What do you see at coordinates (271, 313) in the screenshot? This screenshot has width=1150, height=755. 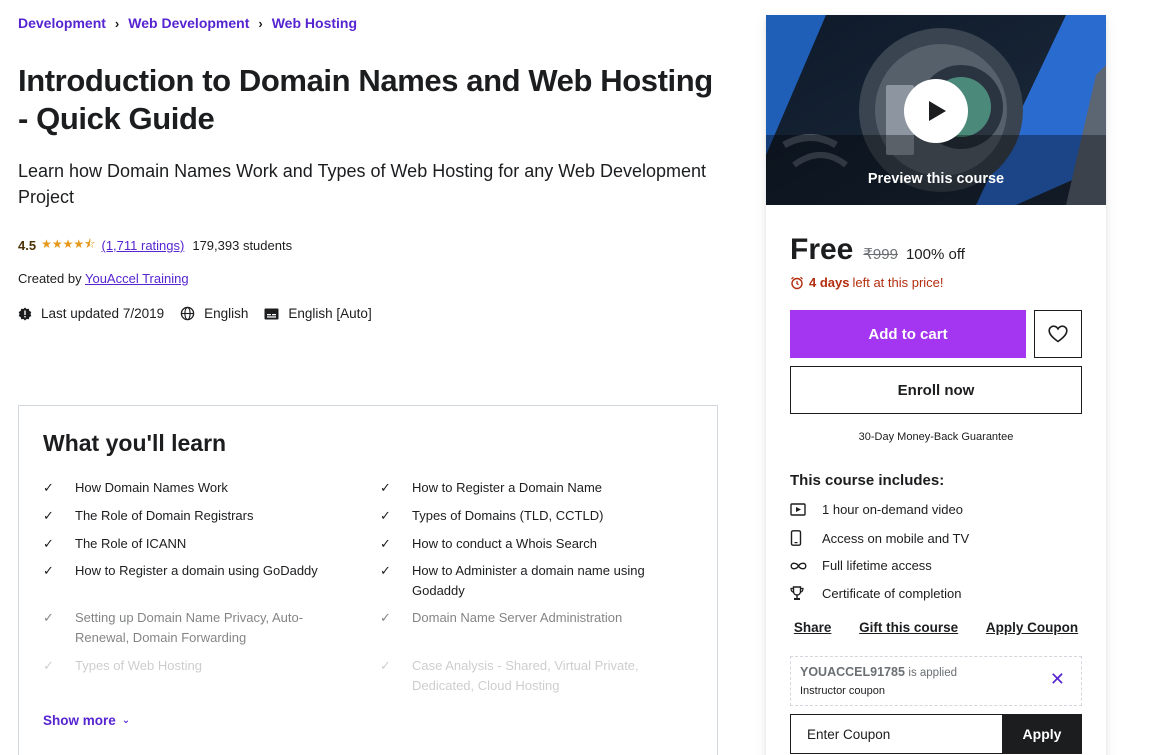 I see `captions-icon` at bounding box center [271, 313].